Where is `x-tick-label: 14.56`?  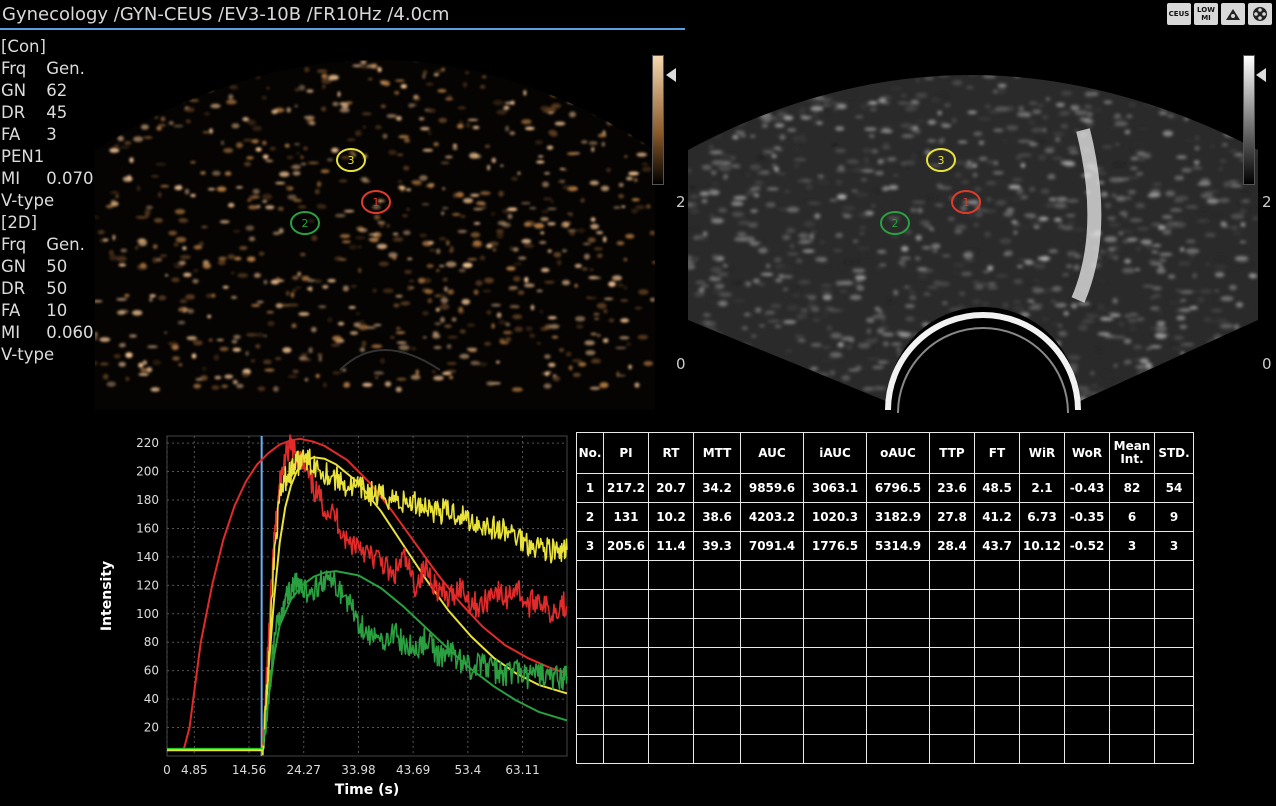
x-tick-label: 14.56 is located at coordinates (249, 770).